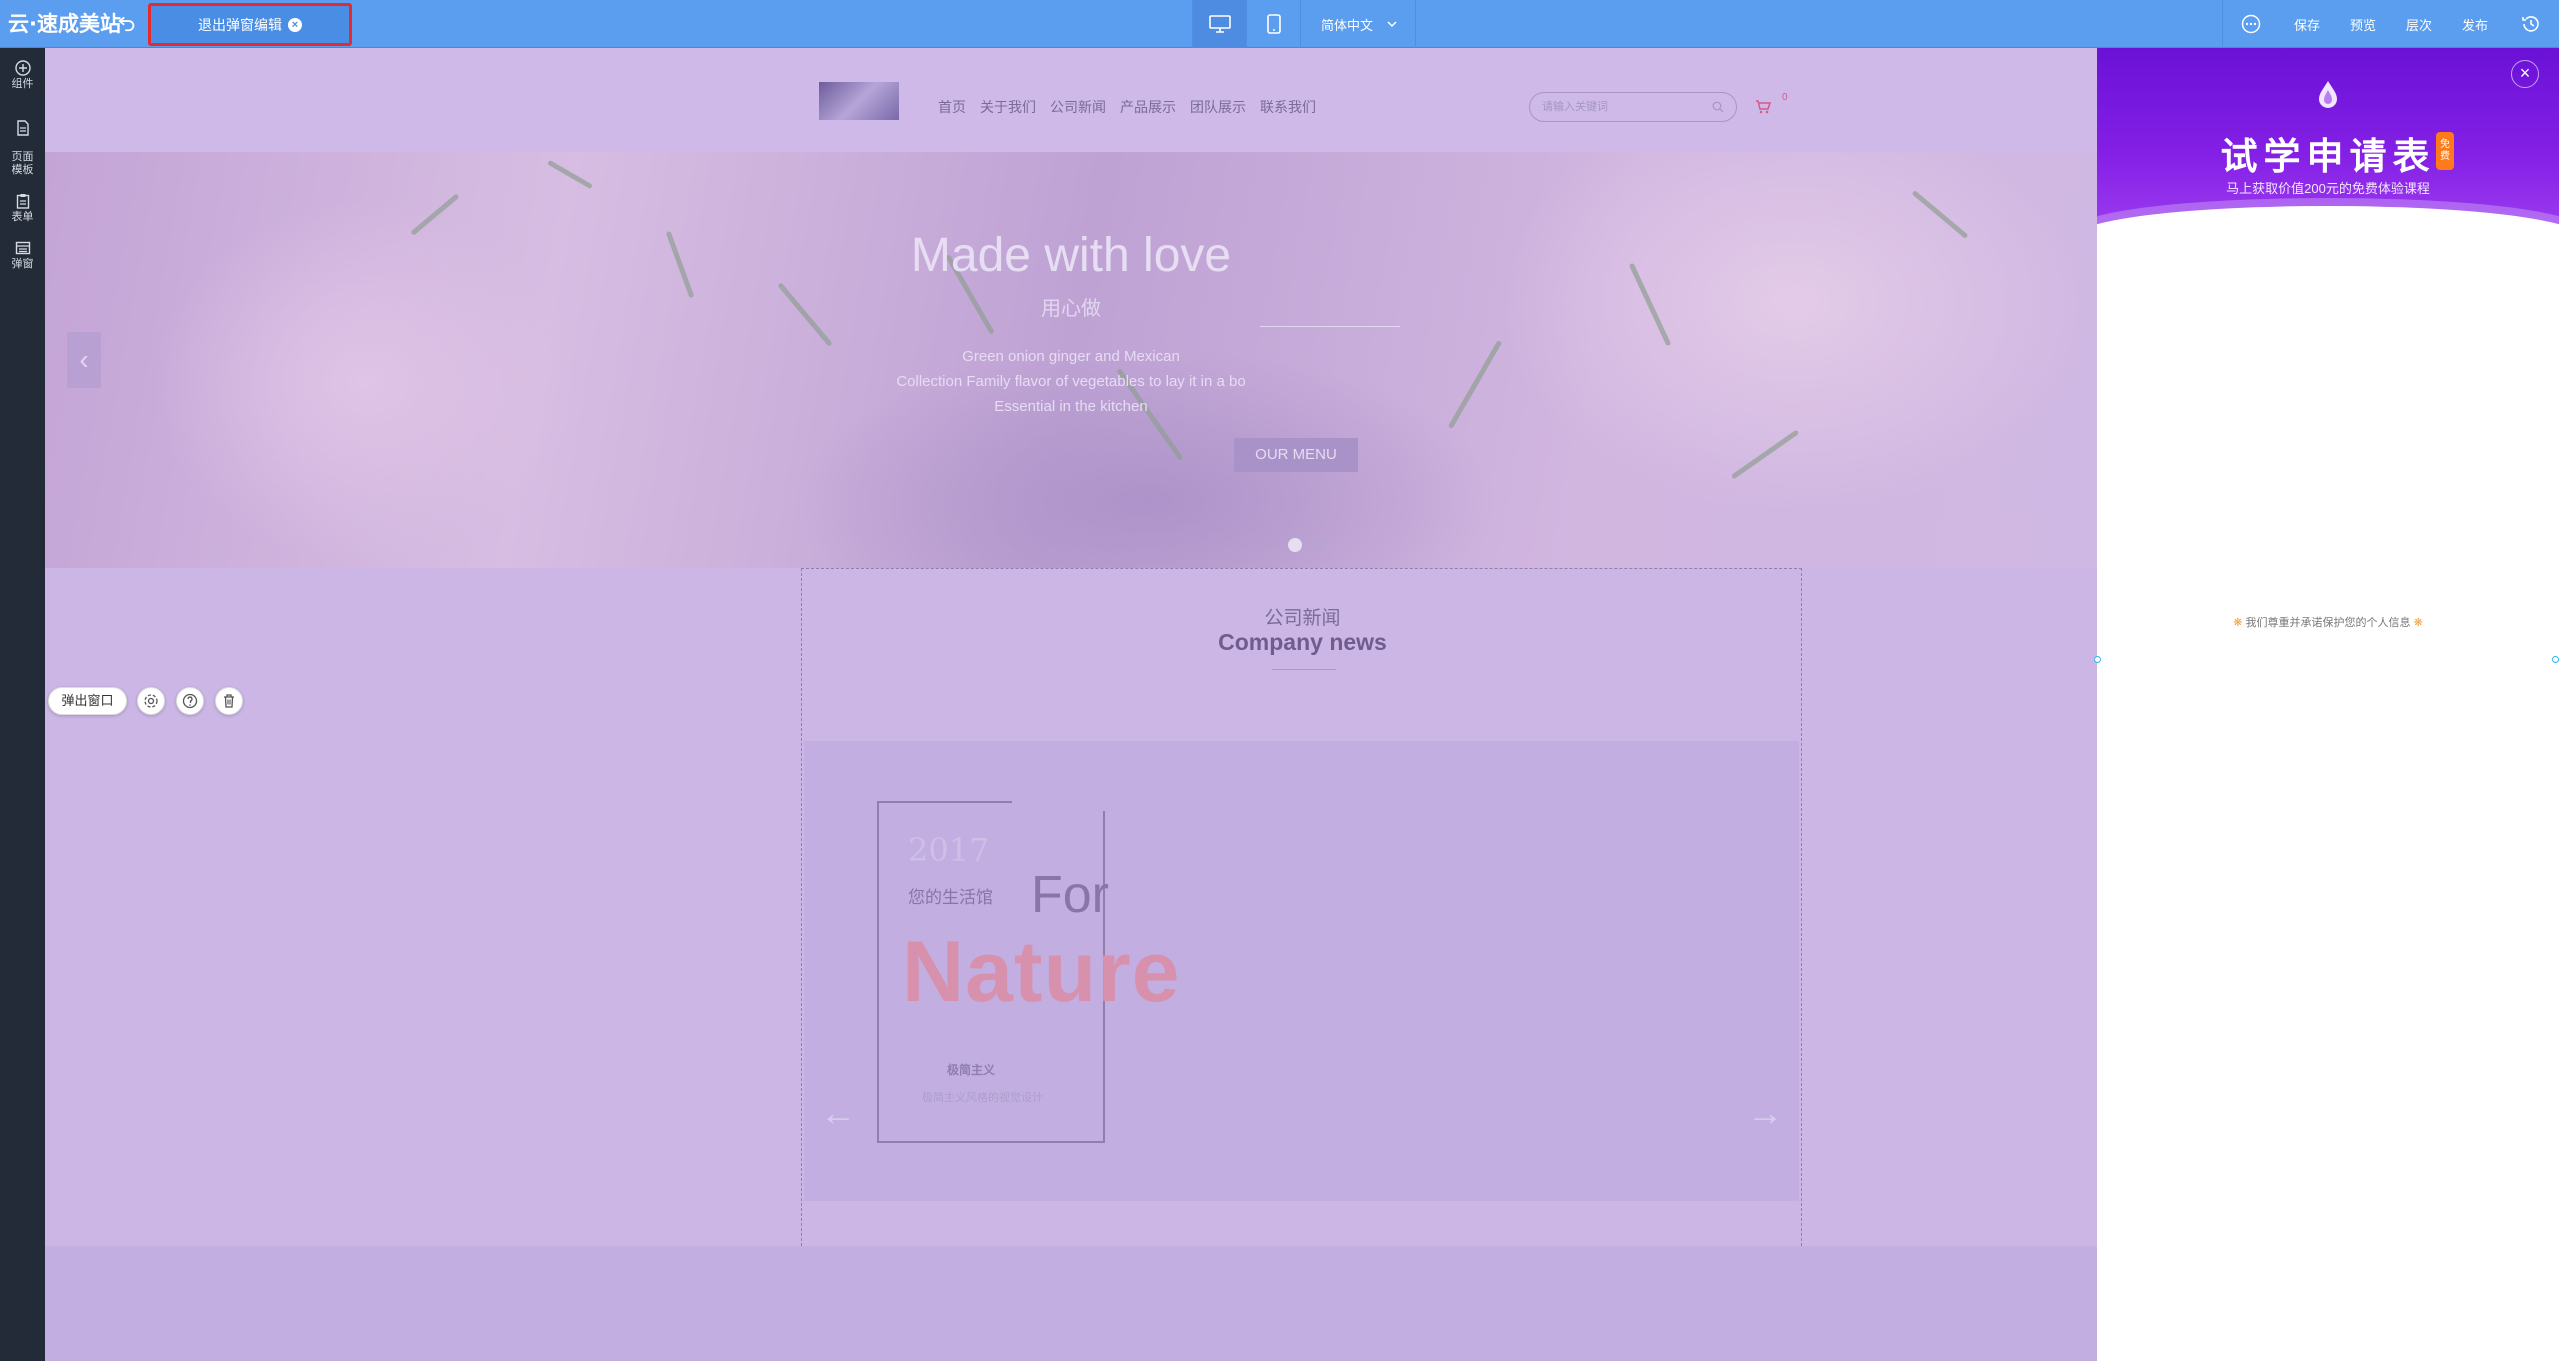  I want to click on app-logo: 云·速成美站, so click(64, 24).